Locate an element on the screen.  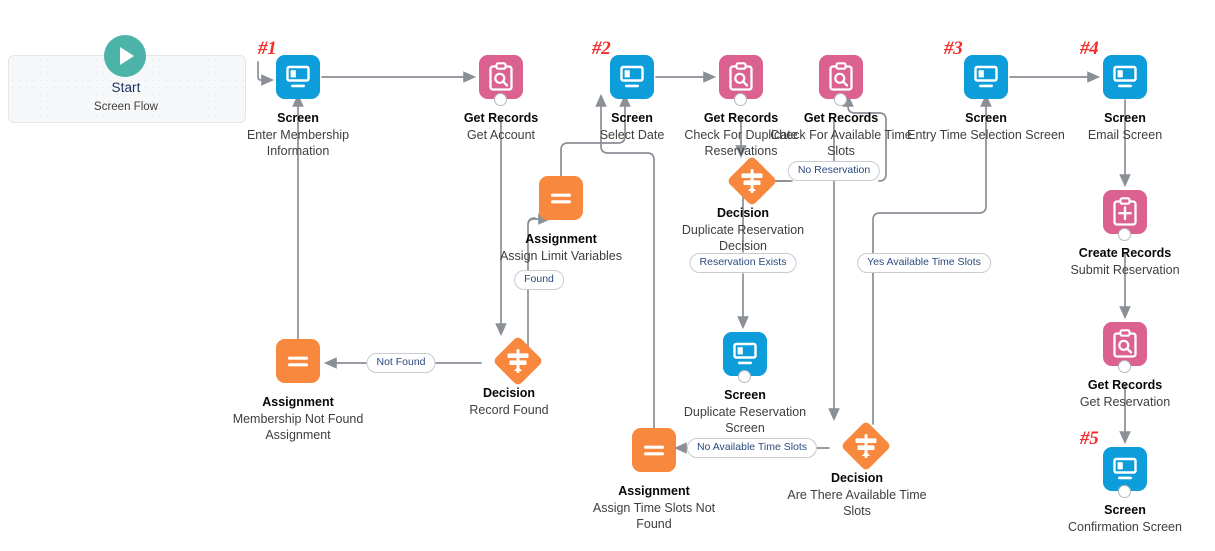
flow-node-create-submit-reservation: Create Records Submit Reservation is located at coordinates (1125, 234).